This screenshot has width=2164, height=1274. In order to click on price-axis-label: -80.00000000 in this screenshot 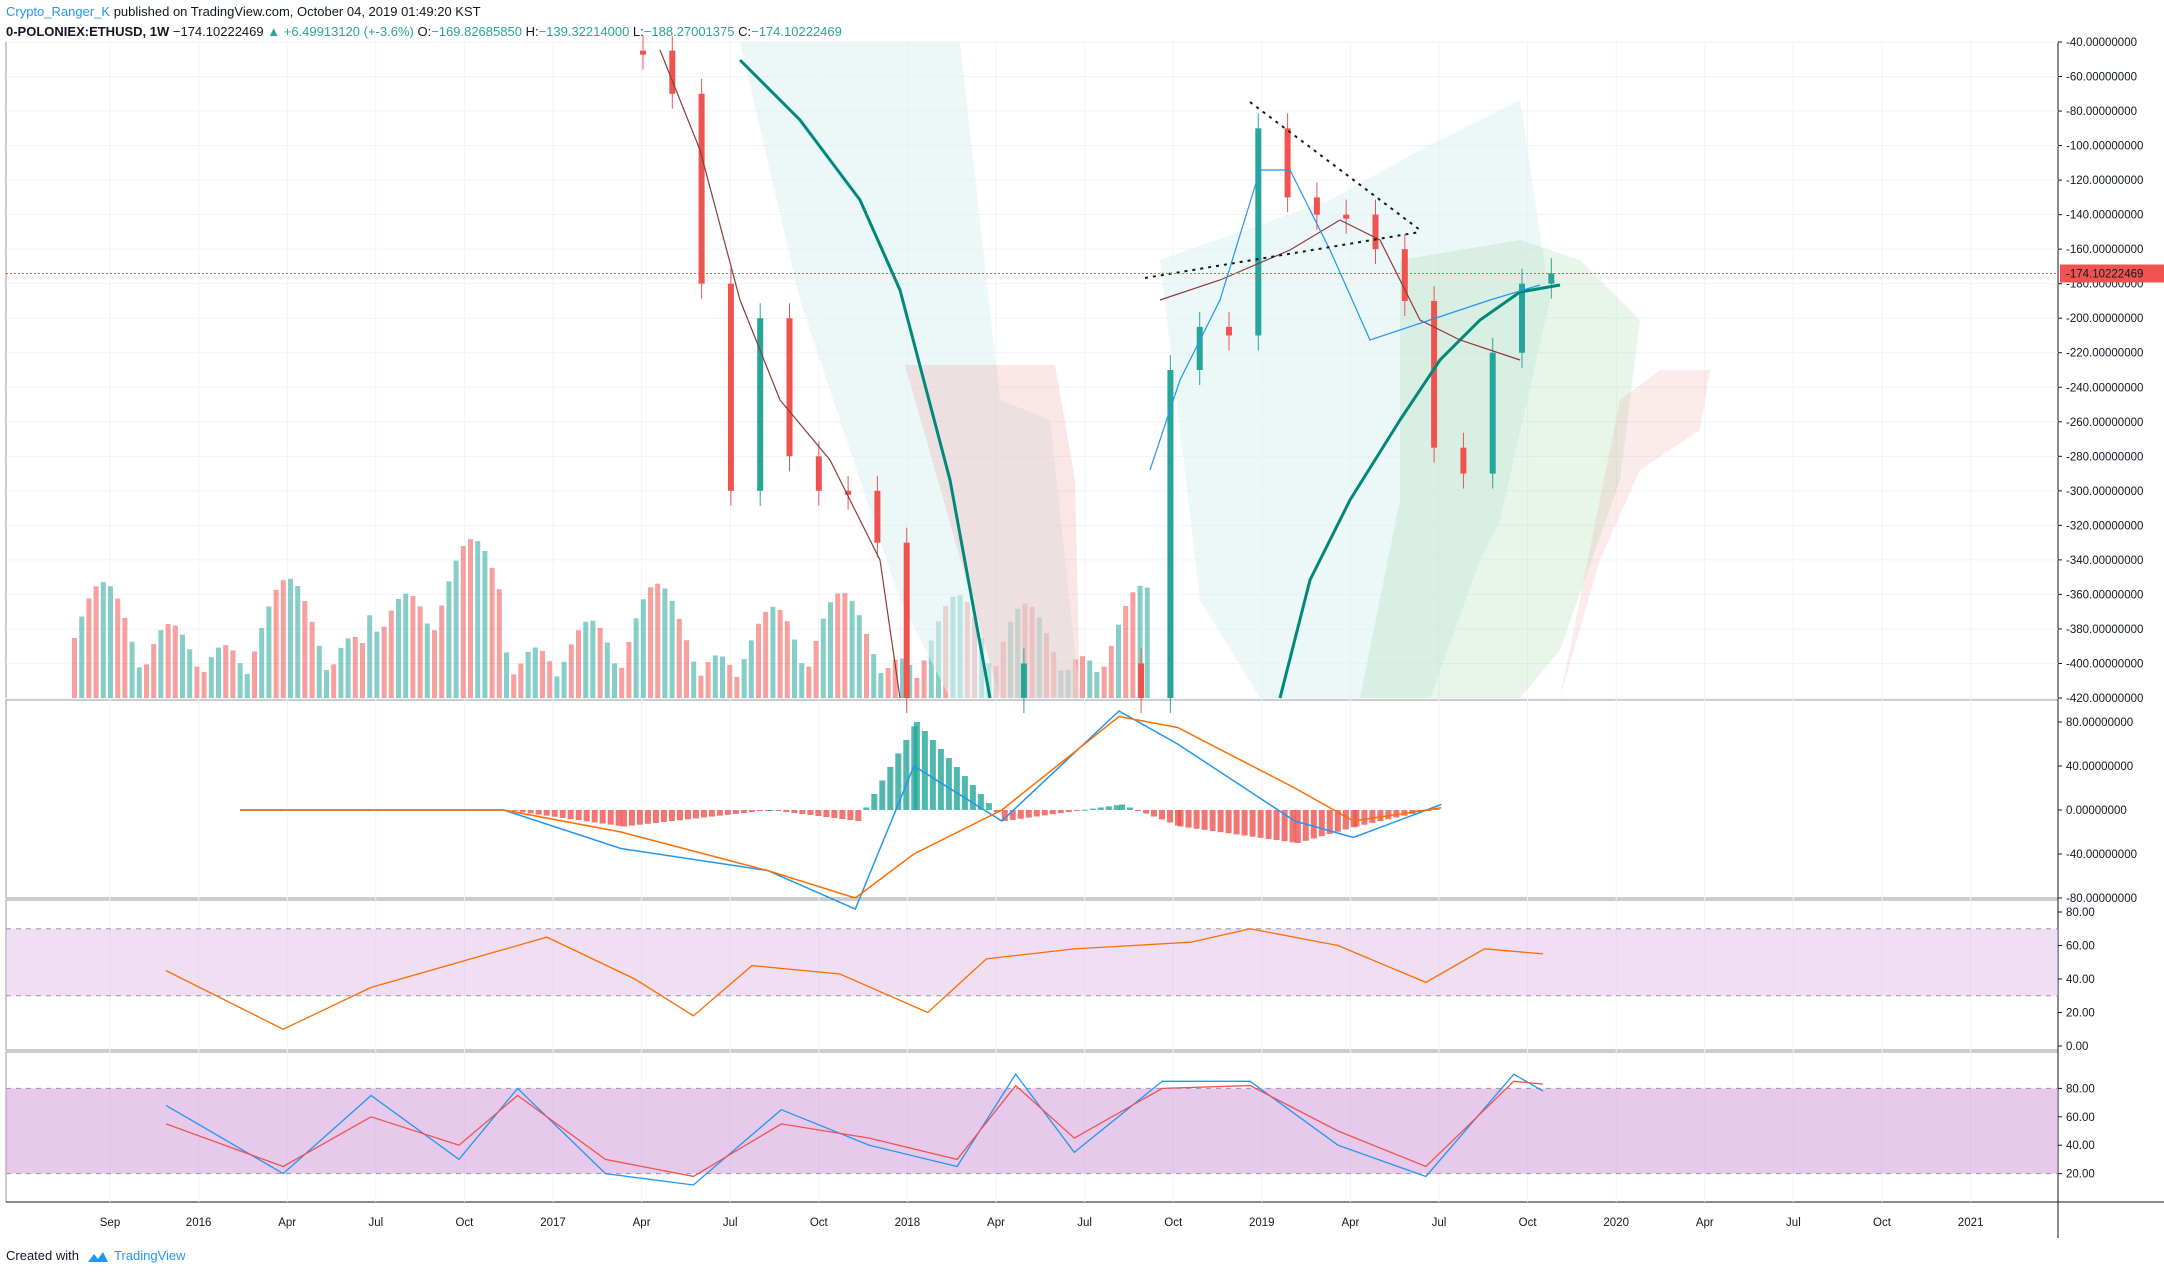, I will do `click(2101, 112)`.